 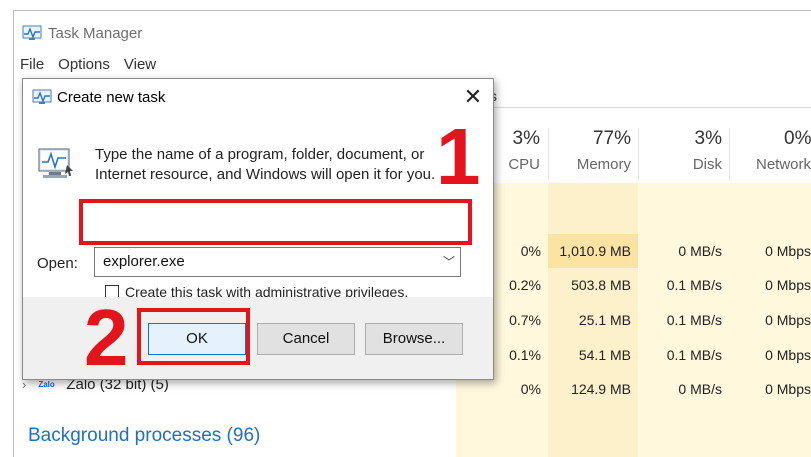 I want to click on open-combobox: explorer.exe ﹀, so click(x=277, y=262).